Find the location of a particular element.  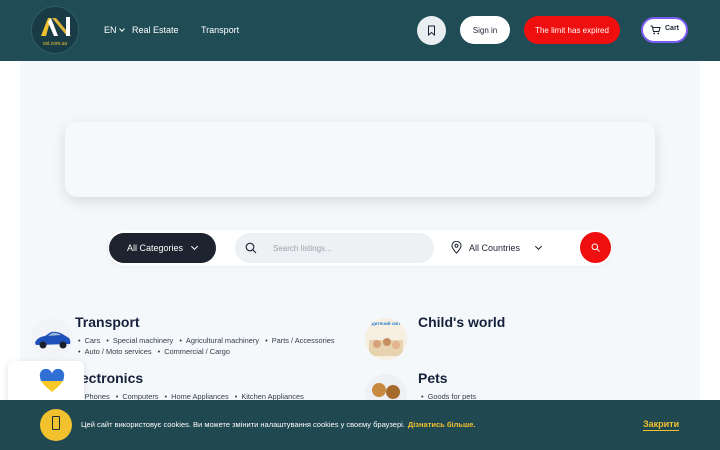

category-title: Child's world is located at coordinates (461, 322).